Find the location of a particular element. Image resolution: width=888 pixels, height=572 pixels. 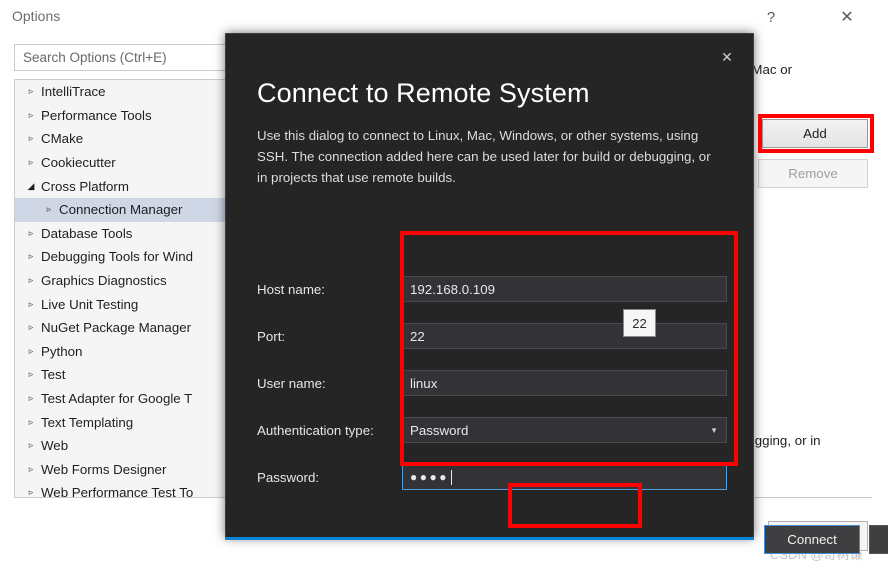

sidebar-item-label: IntelliTrace is located at coordinates (73, 92).